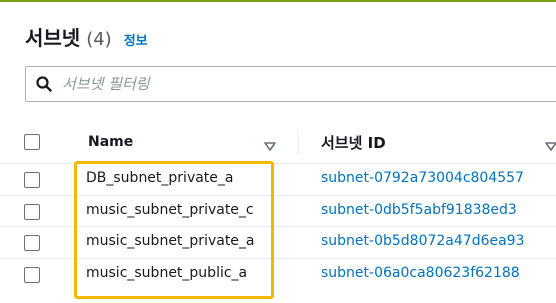 The height and width of the screenshot is (303, 556). I want to click on panel-header: 서브넷 (4) 정보, so click(86, 37).